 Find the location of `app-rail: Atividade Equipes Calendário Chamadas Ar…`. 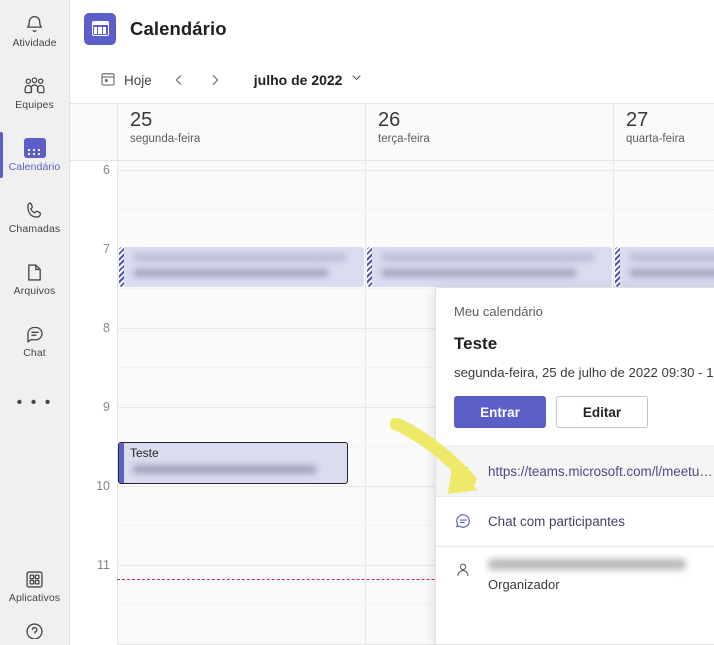

app-rail: Atividade Equipes Calendário Chamadas Ar… is located at coordinates (35, 322).